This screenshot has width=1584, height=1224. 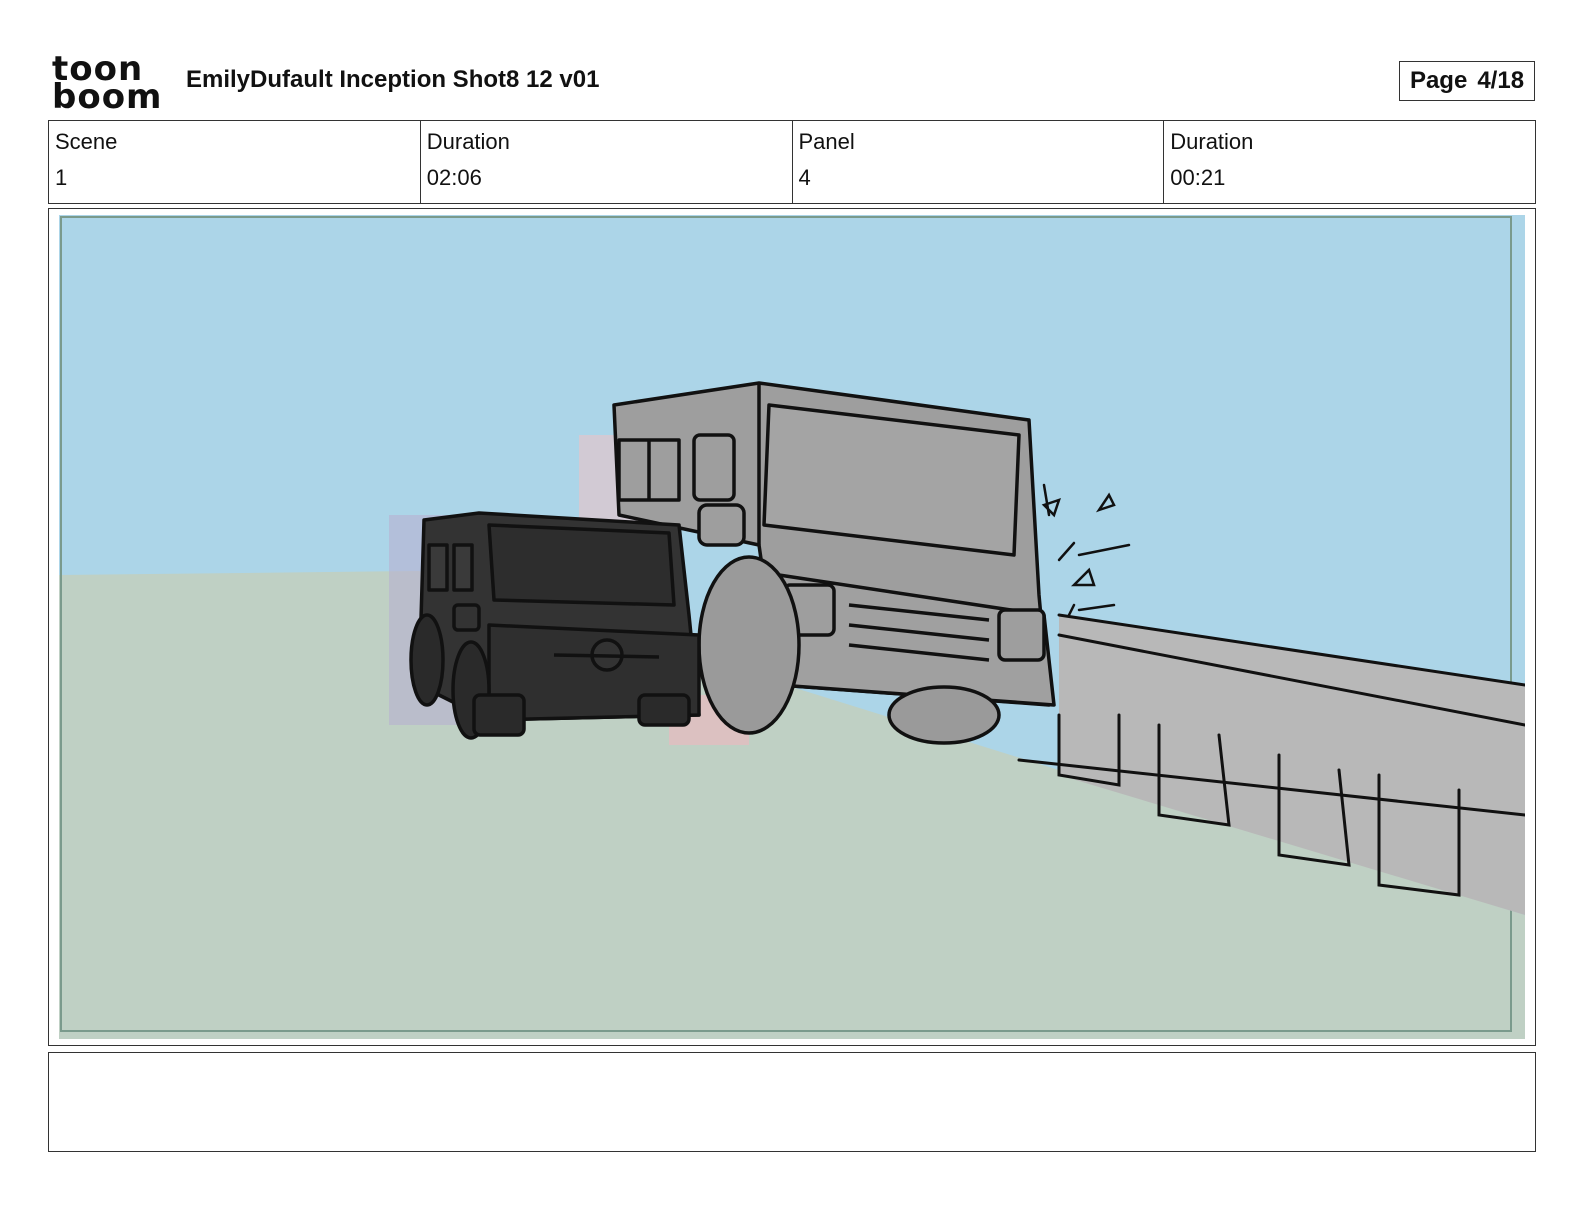 I want to click on page-number: 4/18, so click(x=1501, y=80).